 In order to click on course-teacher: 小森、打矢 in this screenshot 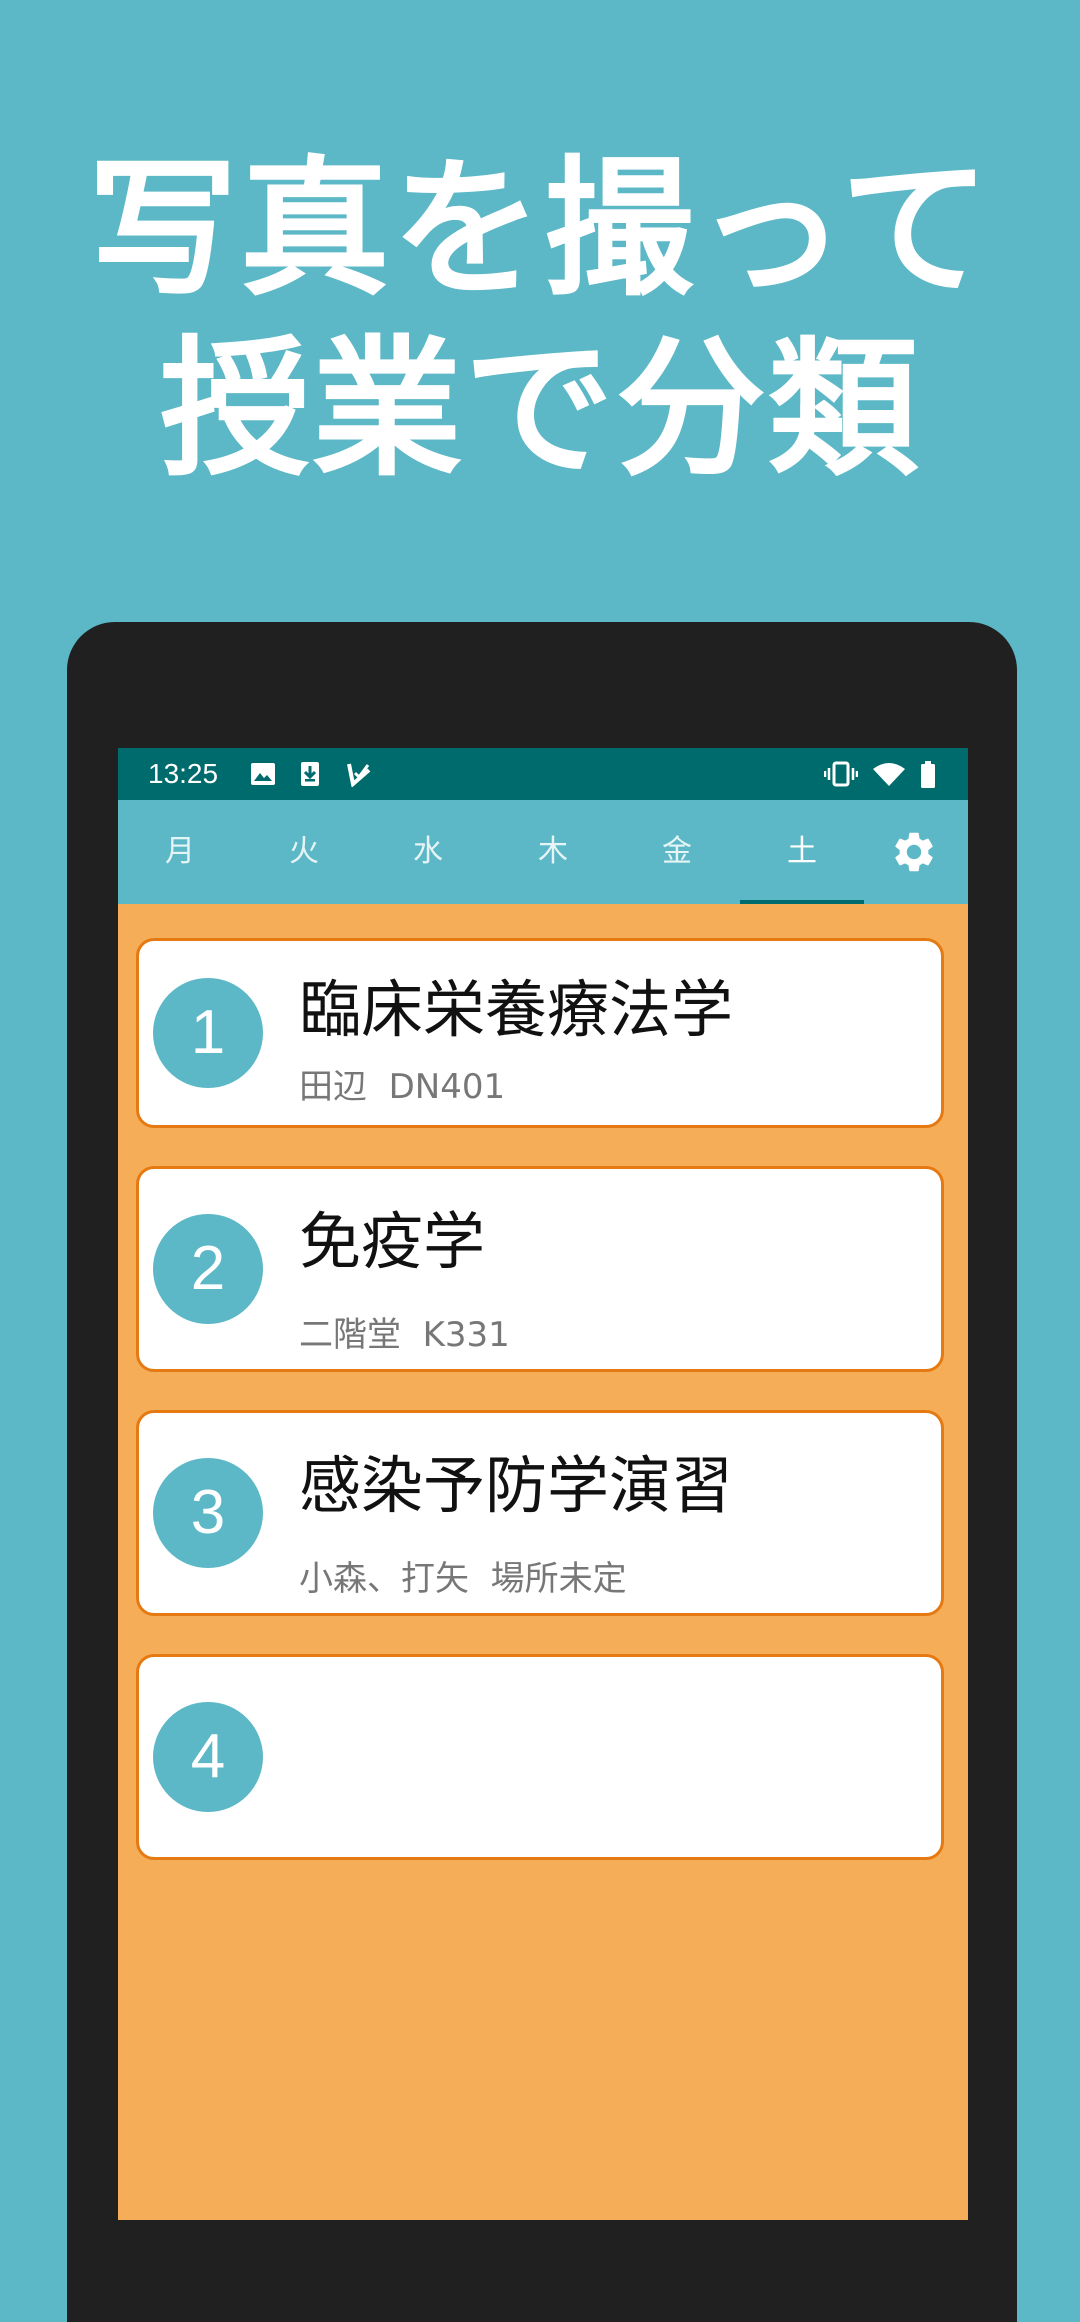, I will do `click(384, 1579)`.